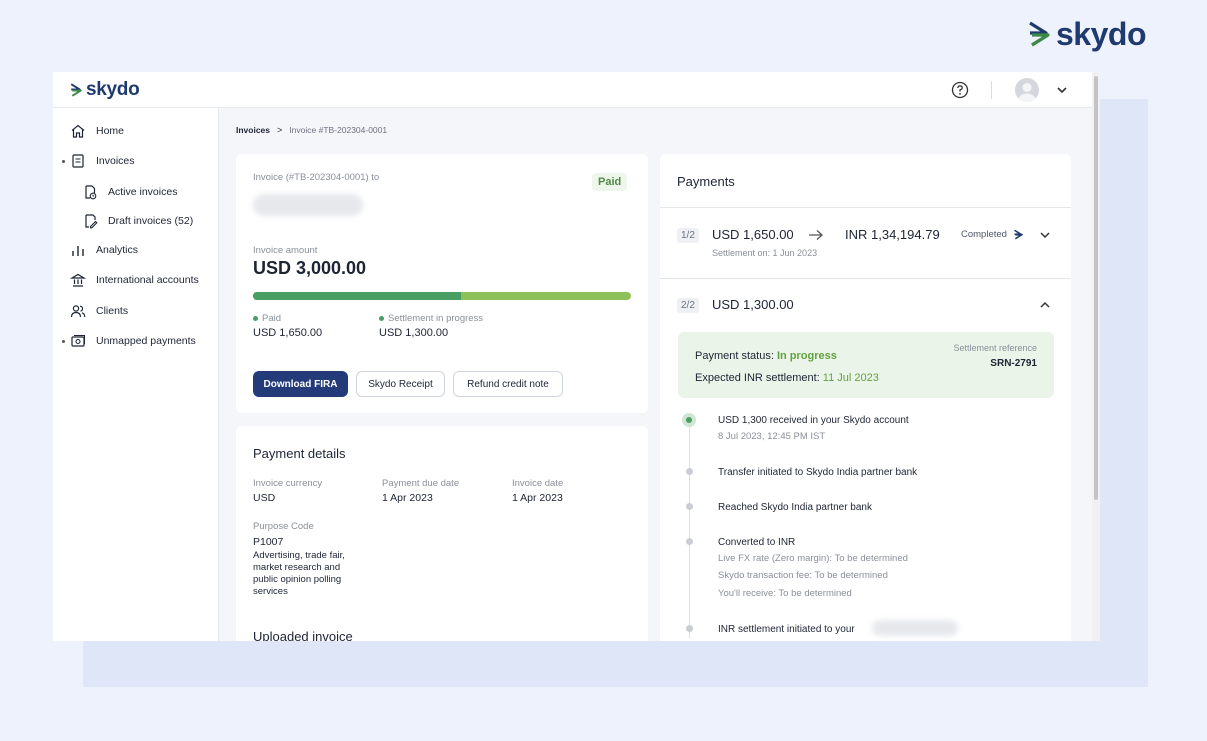 This screenshot has height=741, width=1207. What do you see at coordinates (688, 235) in the screenshot?
I see `payment-index: 1/2` at bounding box center [688, 235].